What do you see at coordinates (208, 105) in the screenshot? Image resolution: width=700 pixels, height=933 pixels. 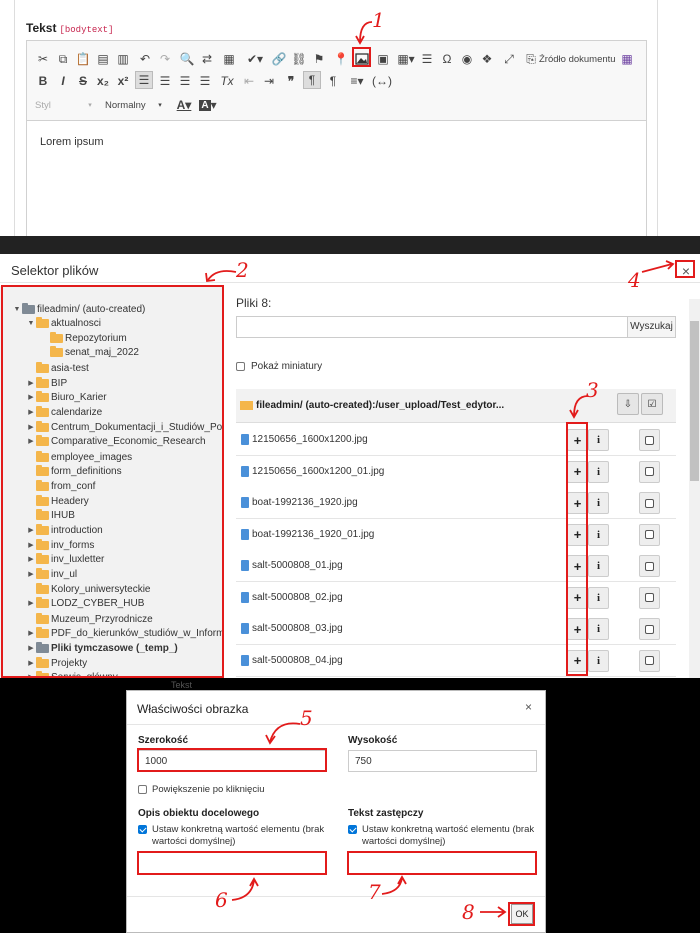 I see `bg-color-icon: A ▾` at bounding box center [208, 105].